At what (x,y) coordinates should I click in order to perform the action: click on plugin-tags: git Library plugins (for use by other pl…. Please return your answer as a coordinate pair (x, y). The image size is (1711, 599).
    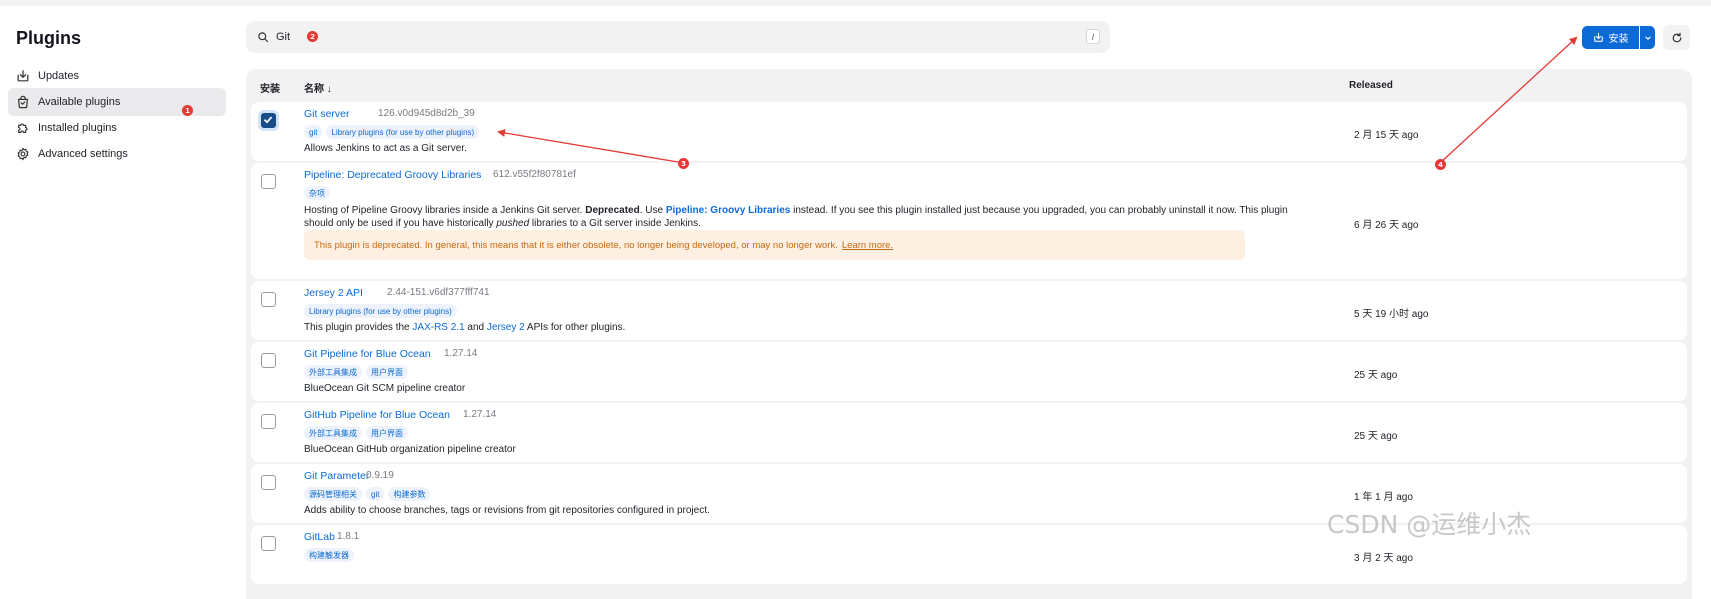
    Looking at the image, I should click on (392, 132).